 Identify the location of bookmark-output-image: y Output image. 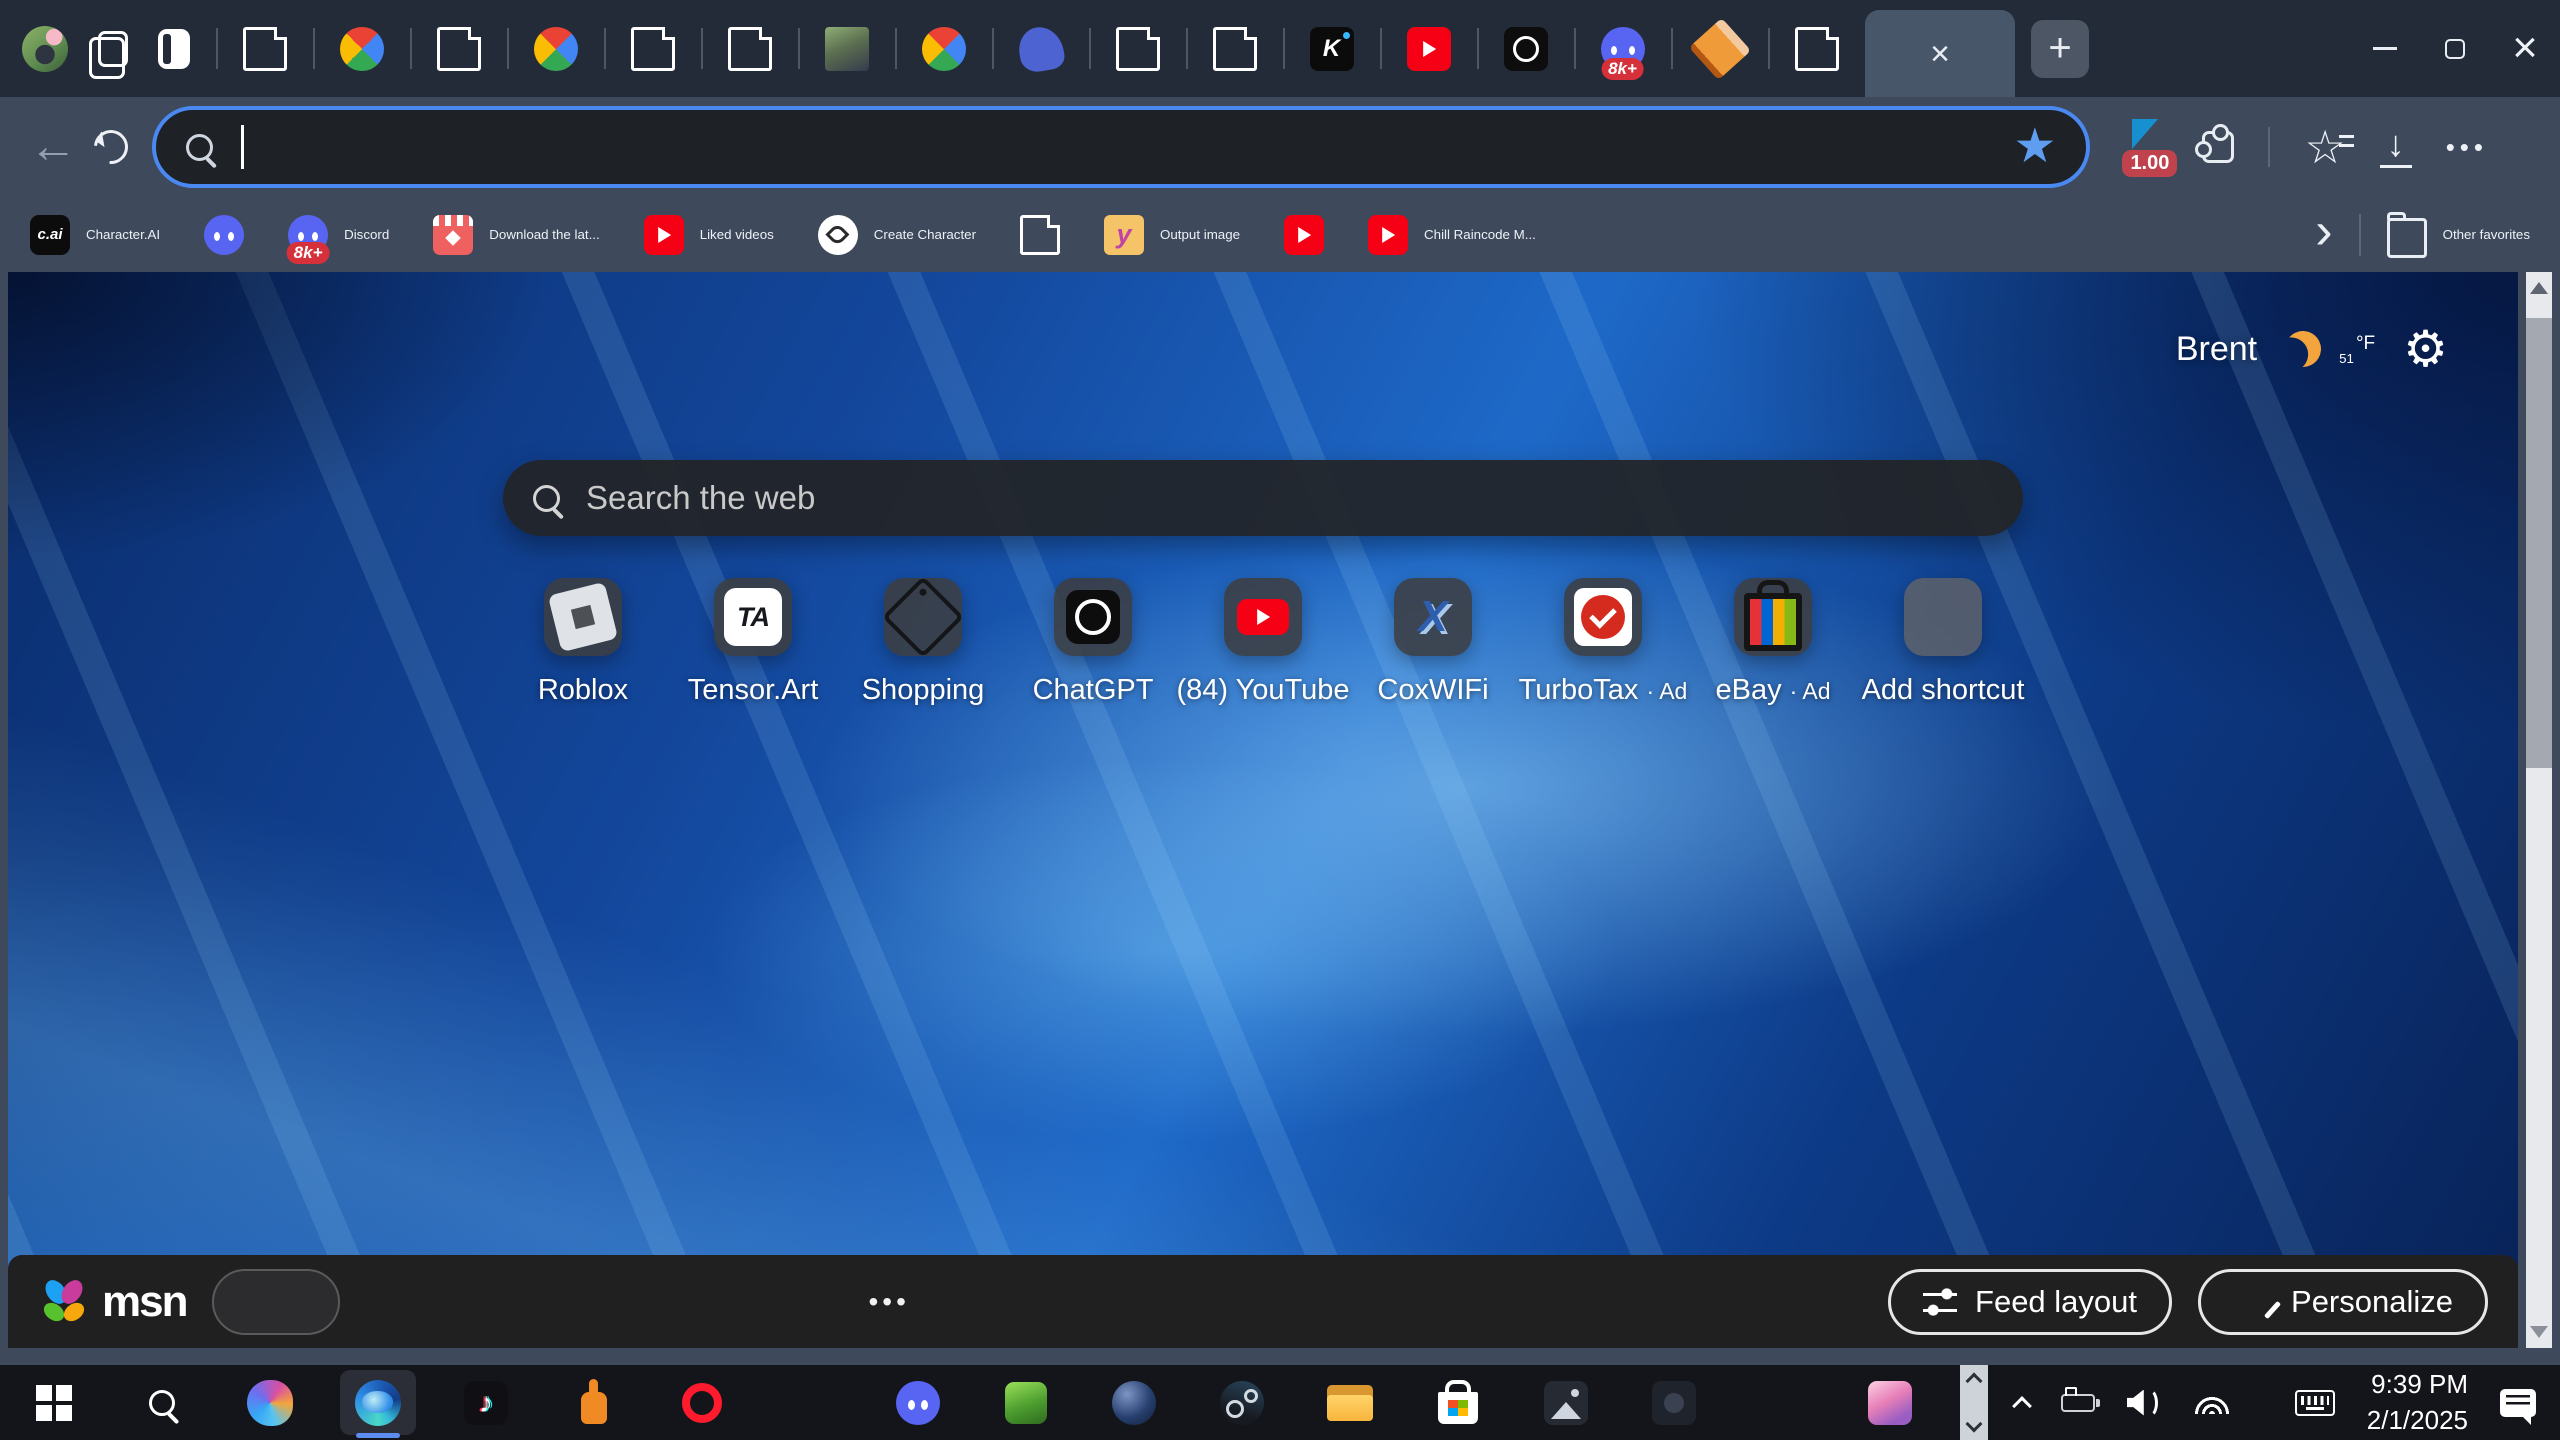
(1172, 234).